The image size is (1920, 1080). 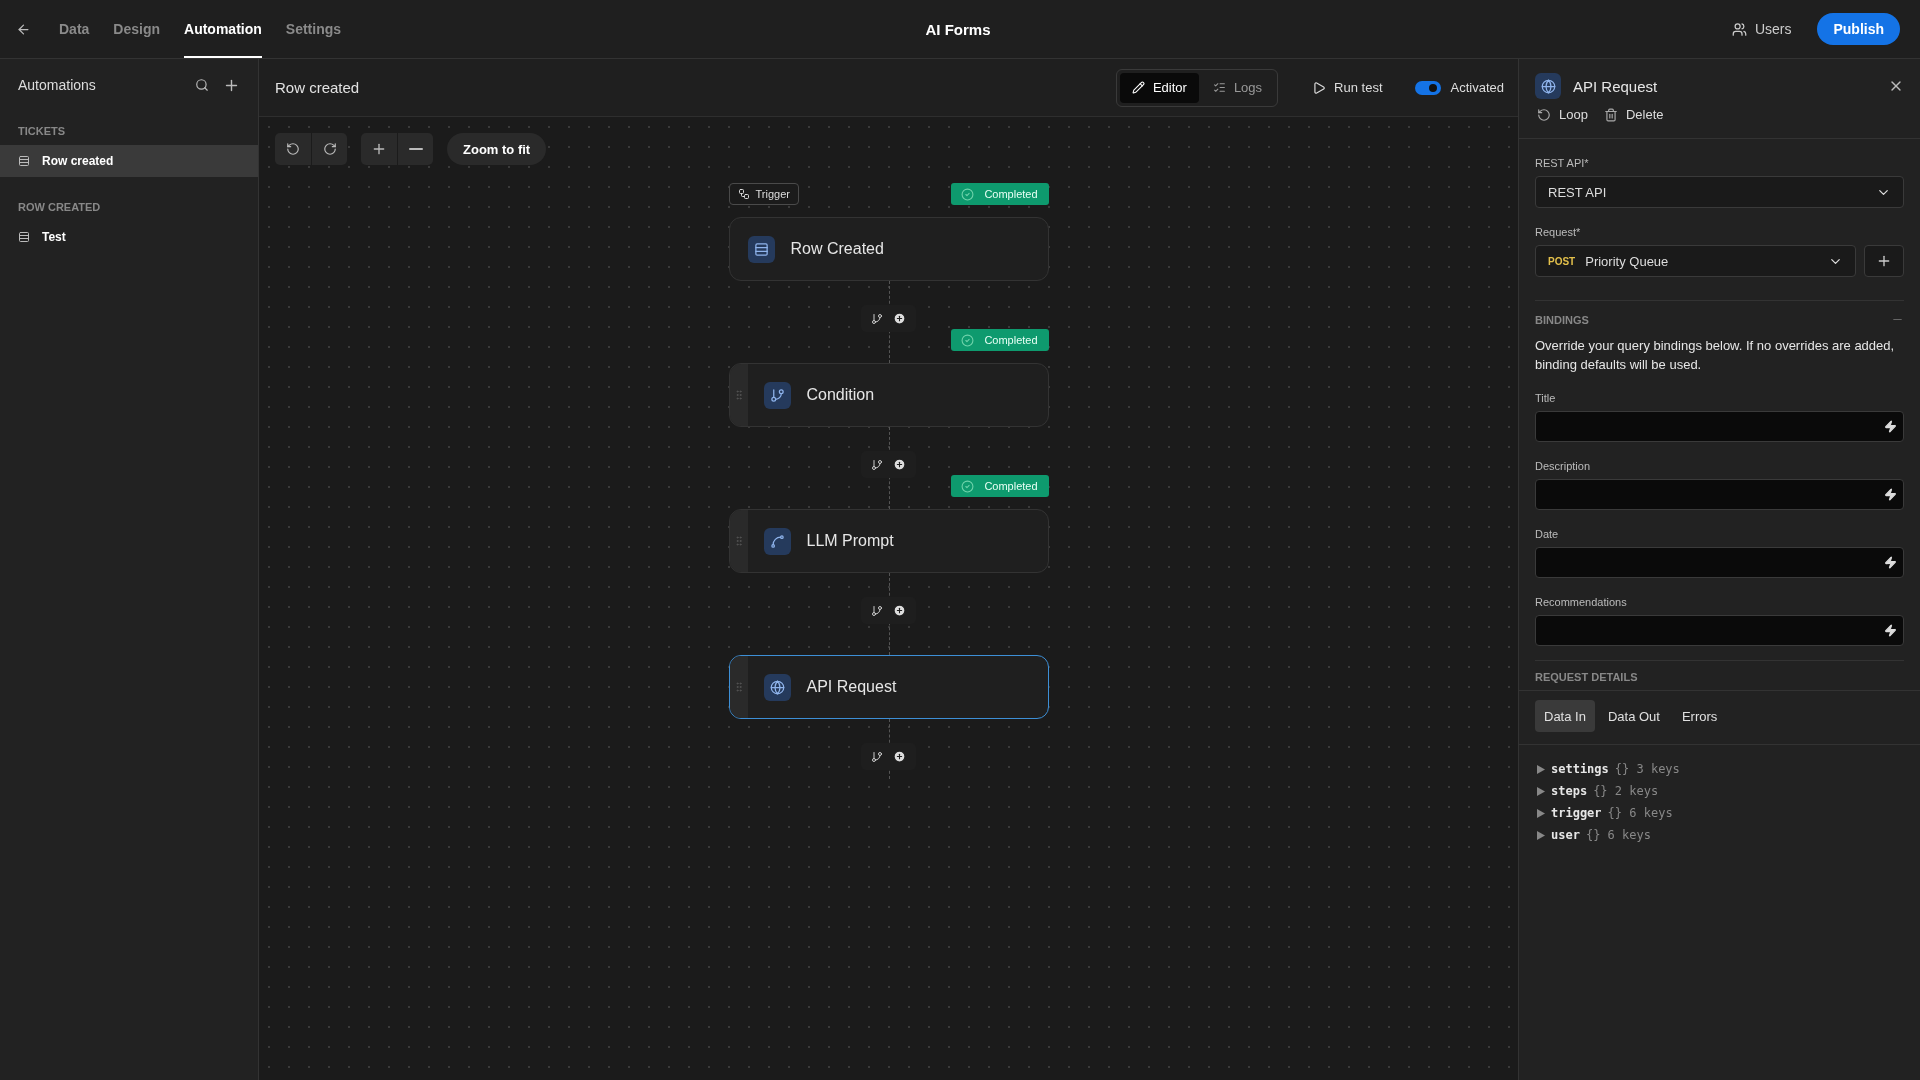 What do you see at coordinates (1715, 355) in the screenshot?
I see `bindings-description: Override your query bindings below. If no overrides are added, binding defaults will be used.` at bounding box center [1715, 355].